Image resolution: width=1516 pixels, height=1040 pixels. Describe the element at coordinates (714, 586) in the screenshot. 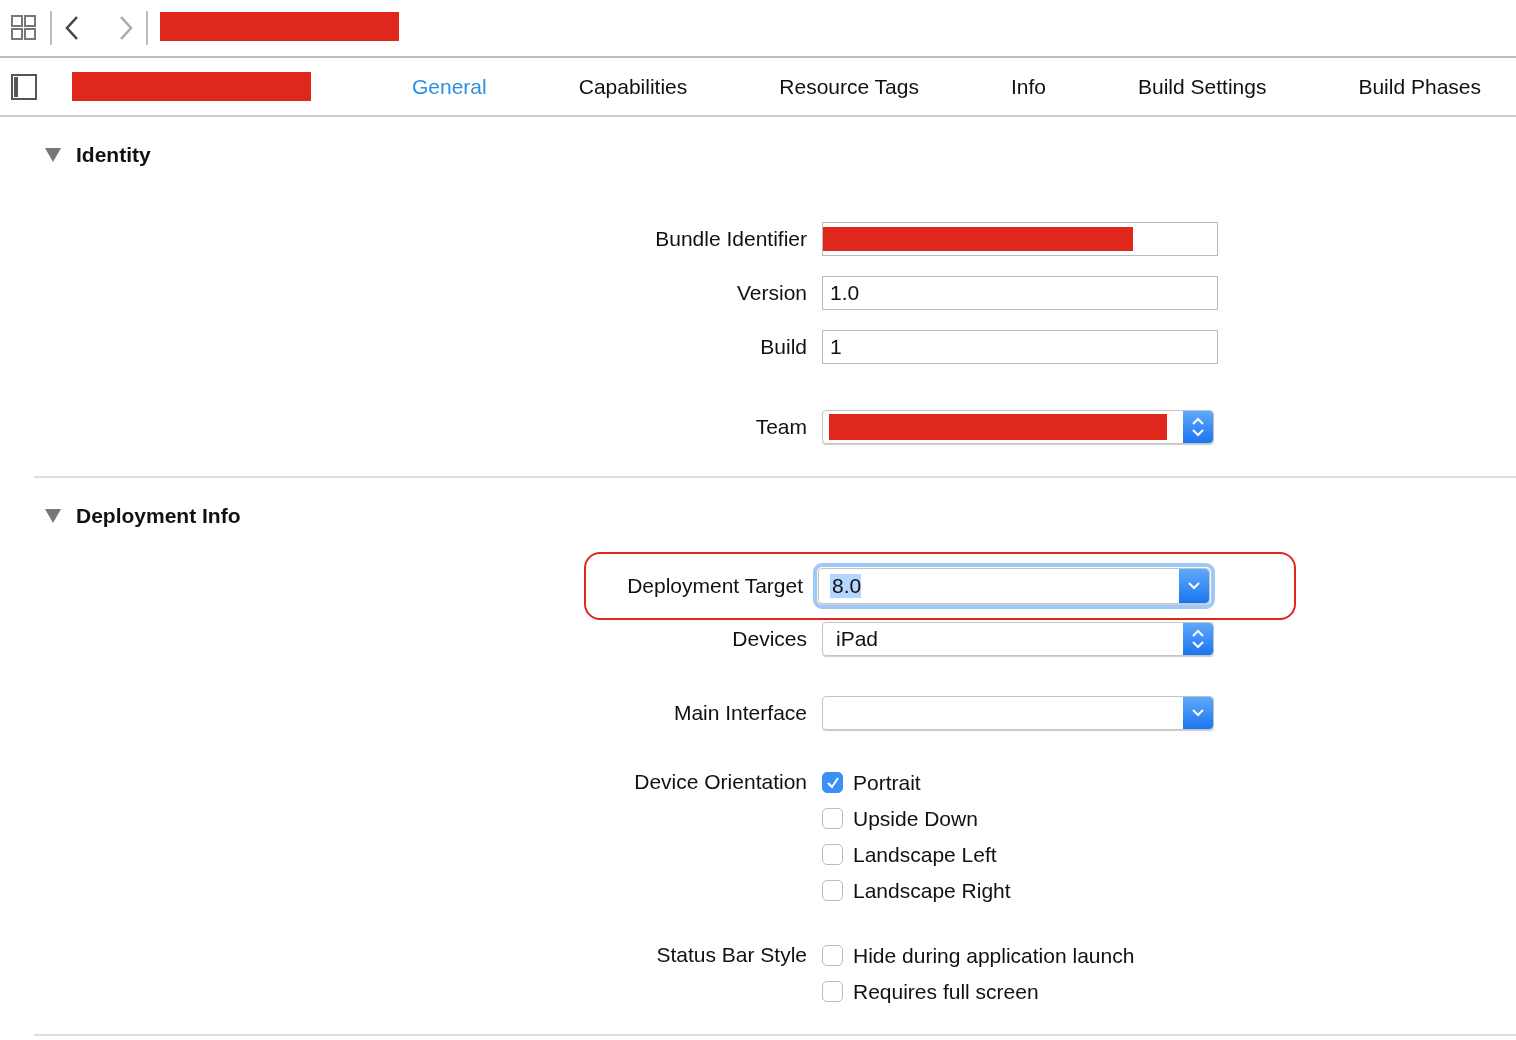

I see `field-label: Deployment Target` at that location.